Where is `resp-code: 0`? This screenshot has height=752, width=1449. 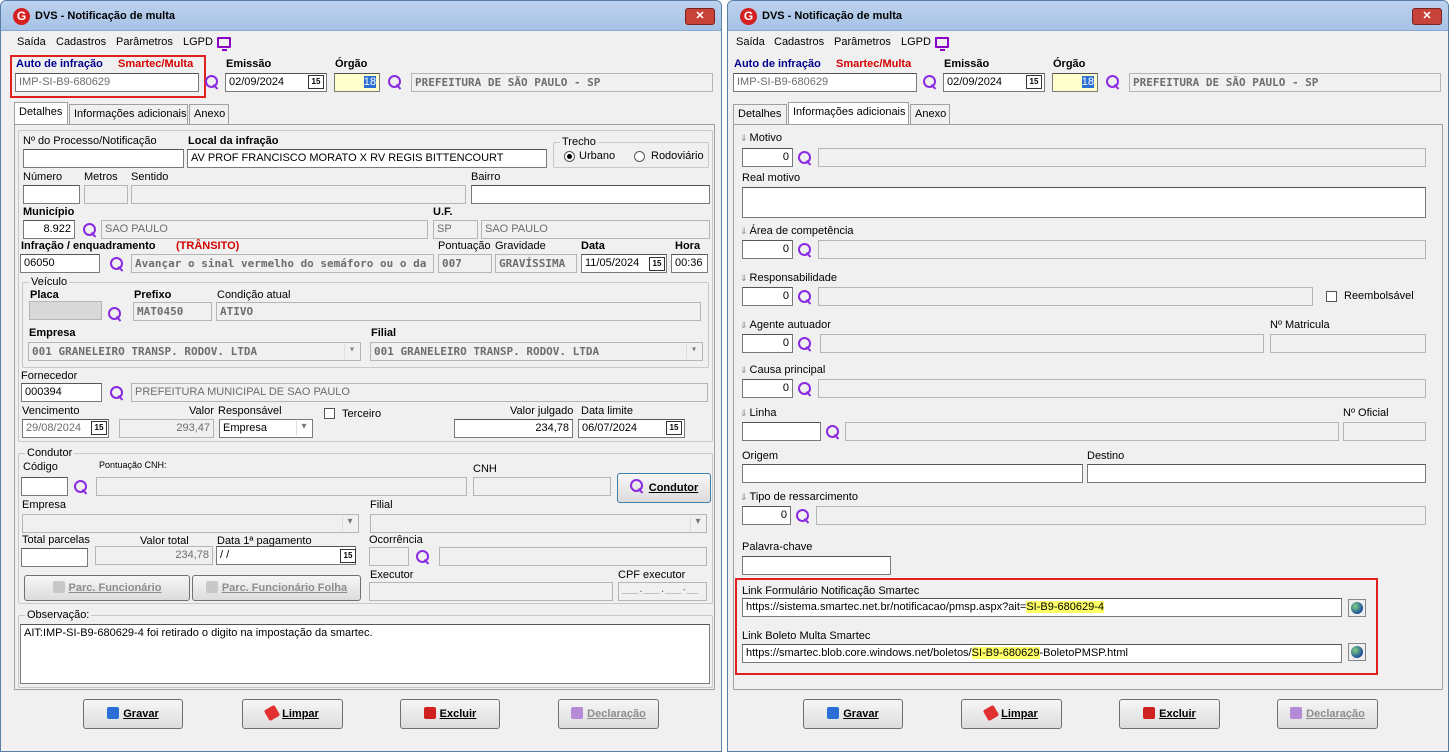 resp-code: 0 is located at coordinates (767, 296).